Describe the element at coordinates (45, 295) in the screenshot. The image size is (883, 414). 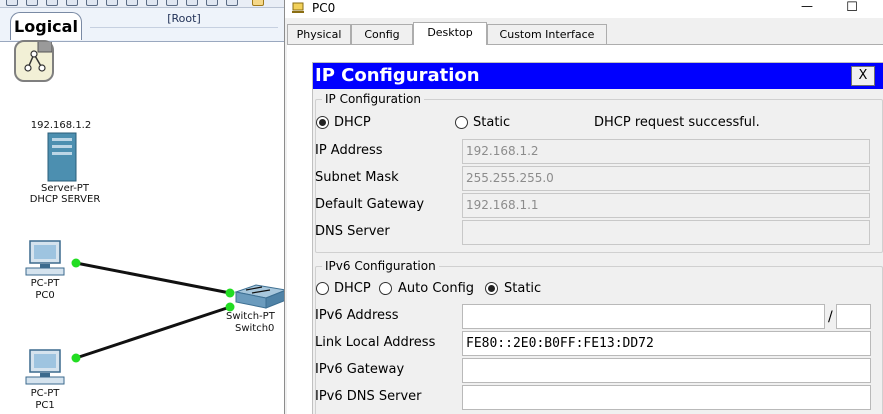
I see `pc0-name-label: PC0` at that location.